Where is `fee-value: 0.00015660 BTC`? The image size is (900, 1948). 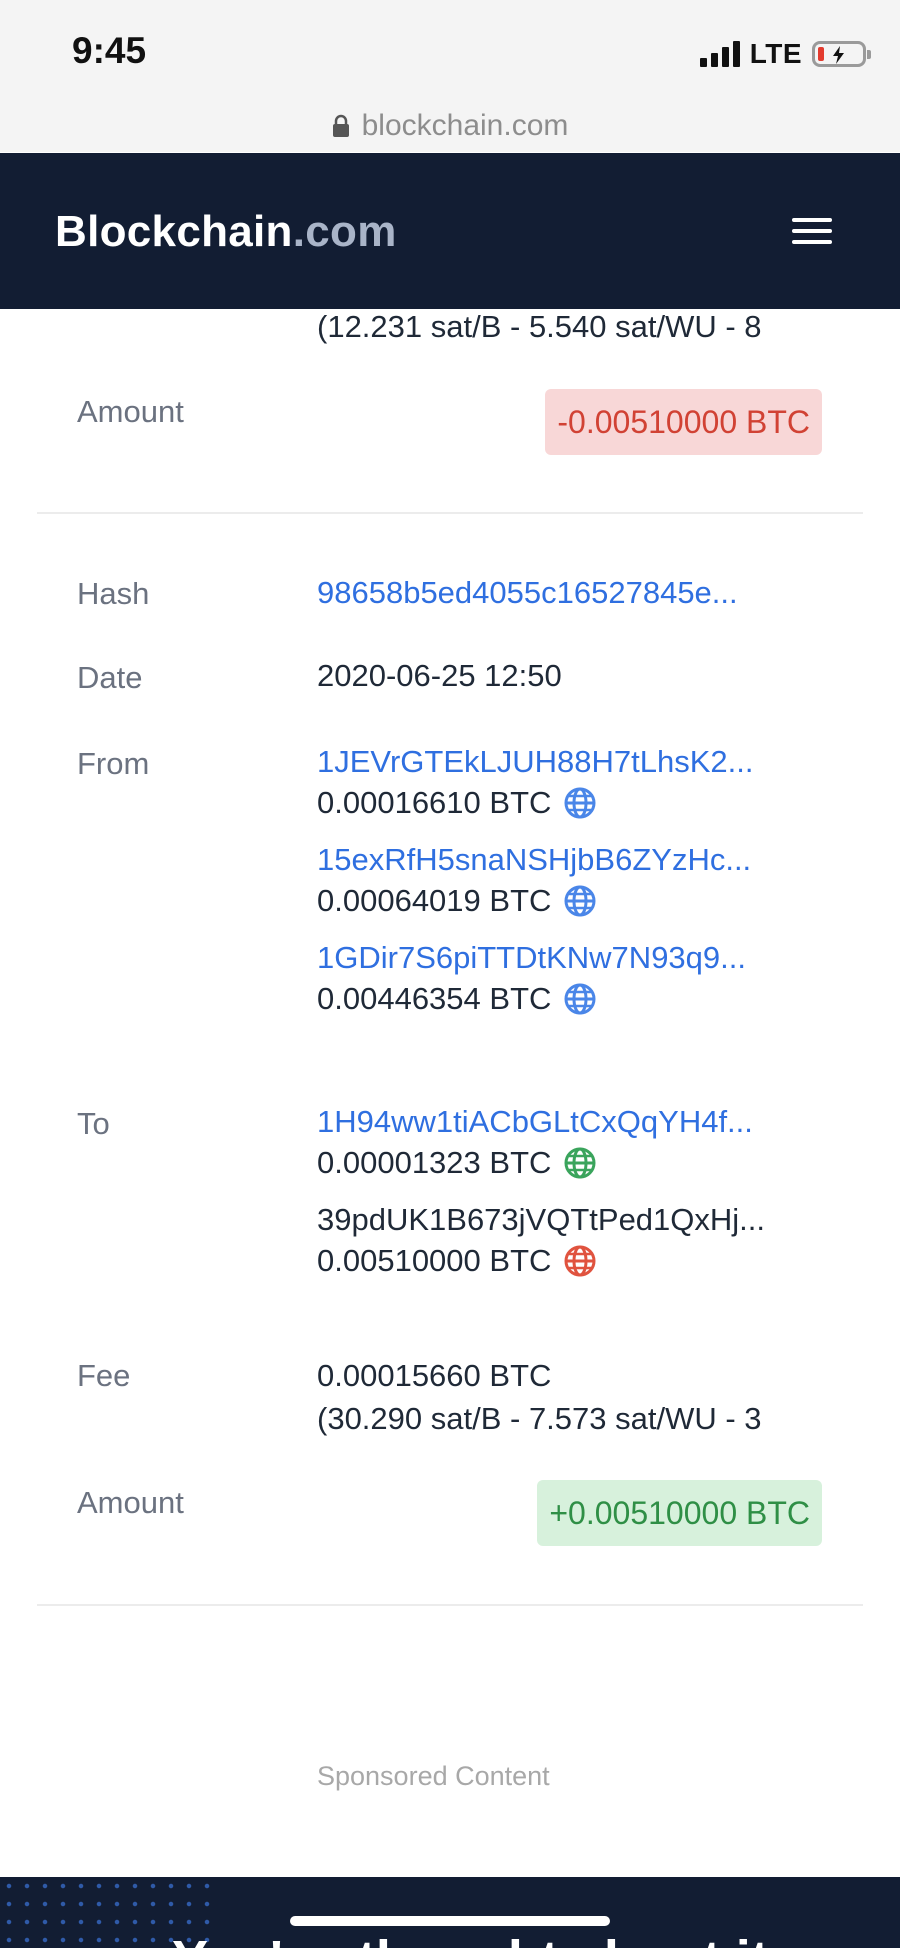
fee-value: 0.00015660 BTC is located at coordinates (434, 1375).